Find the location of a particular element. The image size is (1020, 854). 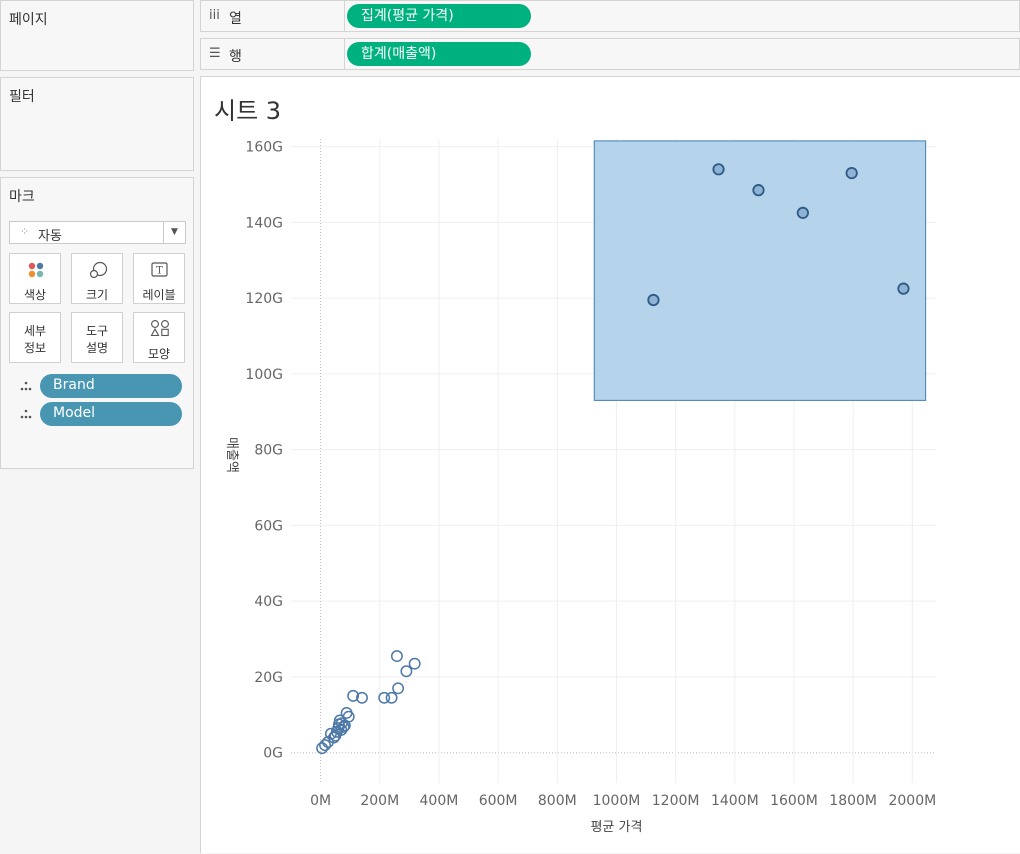

pages-panel: 페이지 is located at coordinates (97, 35).